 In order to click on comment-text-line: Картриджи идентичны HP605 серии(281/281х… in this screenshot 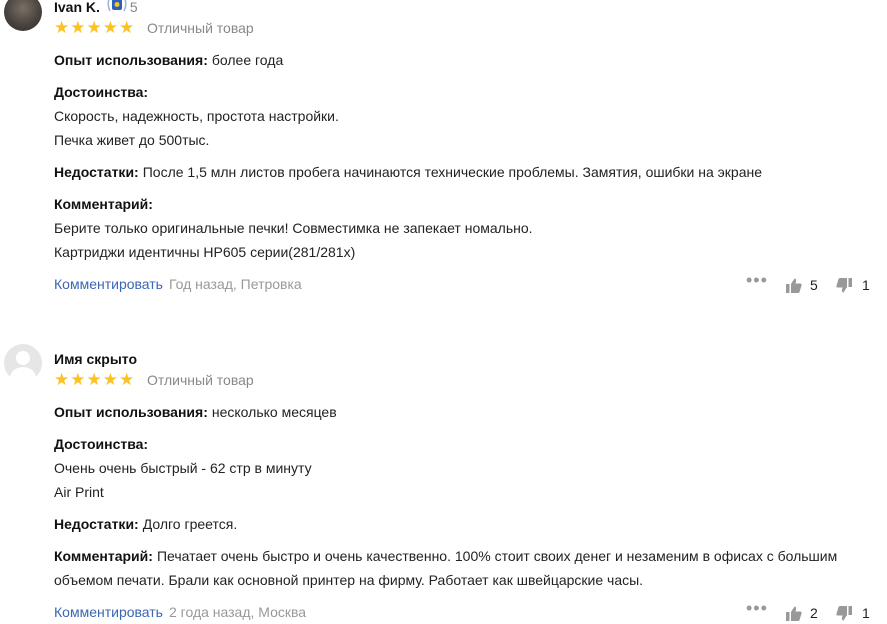, I will do `click(205, 252)`.